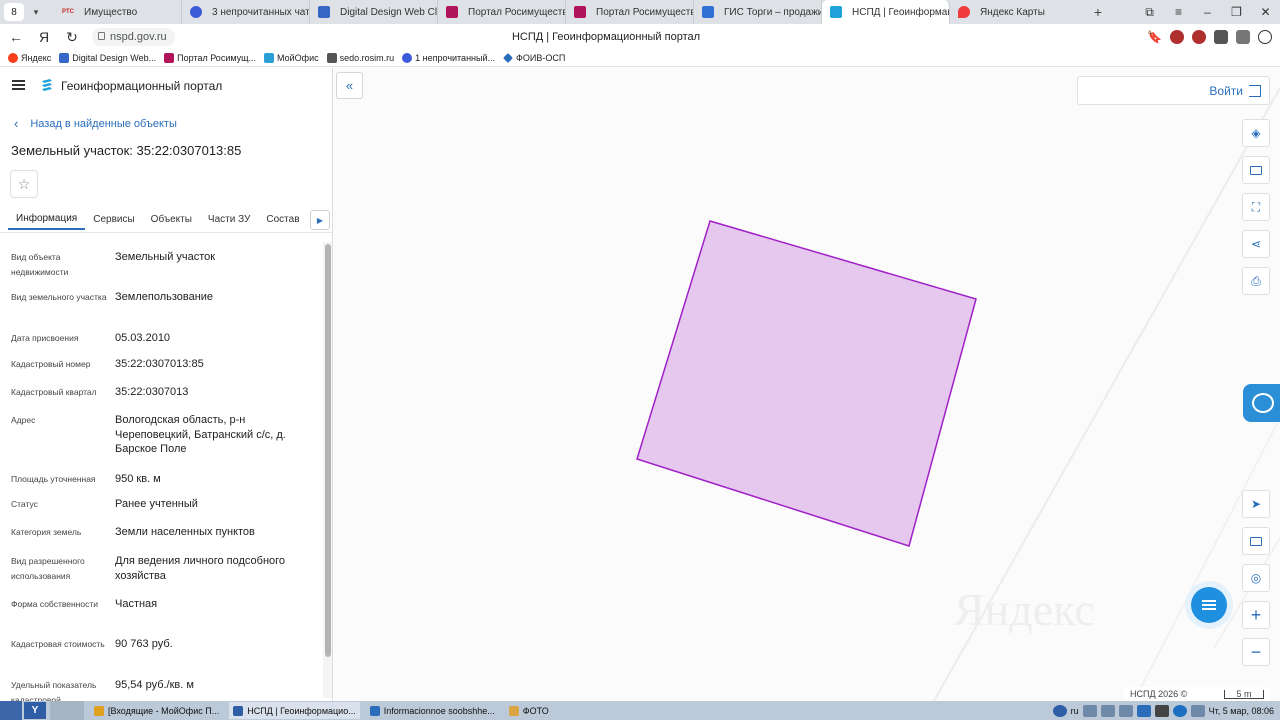 Image resolution: width=1280 pixels, height=720 pixels. Describe the element at coordinates (328, 450) in the screenshot. I see `panel-scrollbar-thumb` at that location.